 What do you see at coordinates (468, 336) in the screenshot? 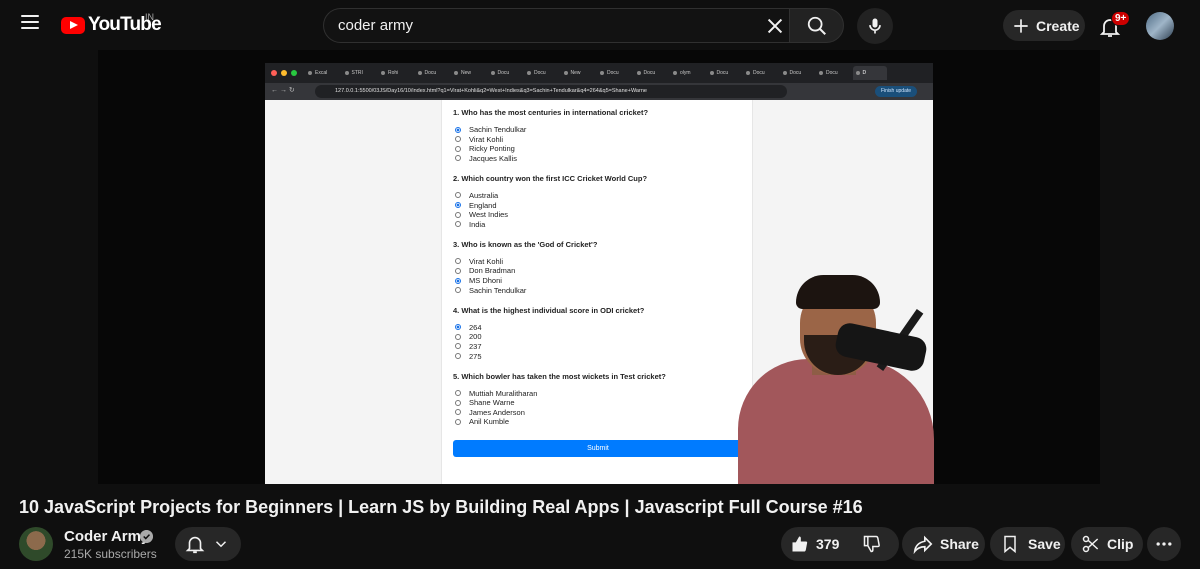
I see `quiz-option: 200` at bounding box center [468, 336].